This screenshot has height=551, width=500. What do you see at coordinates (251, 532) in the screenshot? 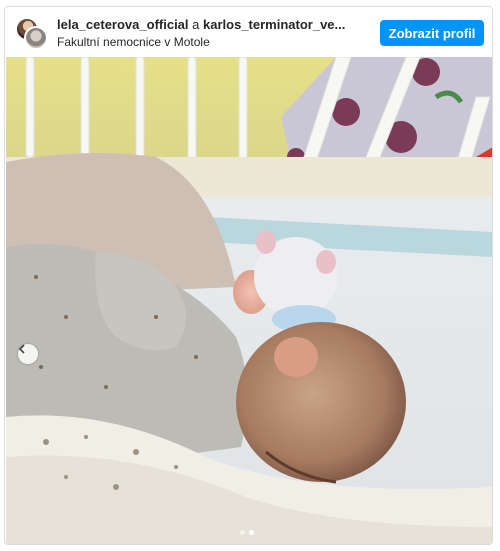
I see `carousel-dot-active` at bounding box center [251, 532].